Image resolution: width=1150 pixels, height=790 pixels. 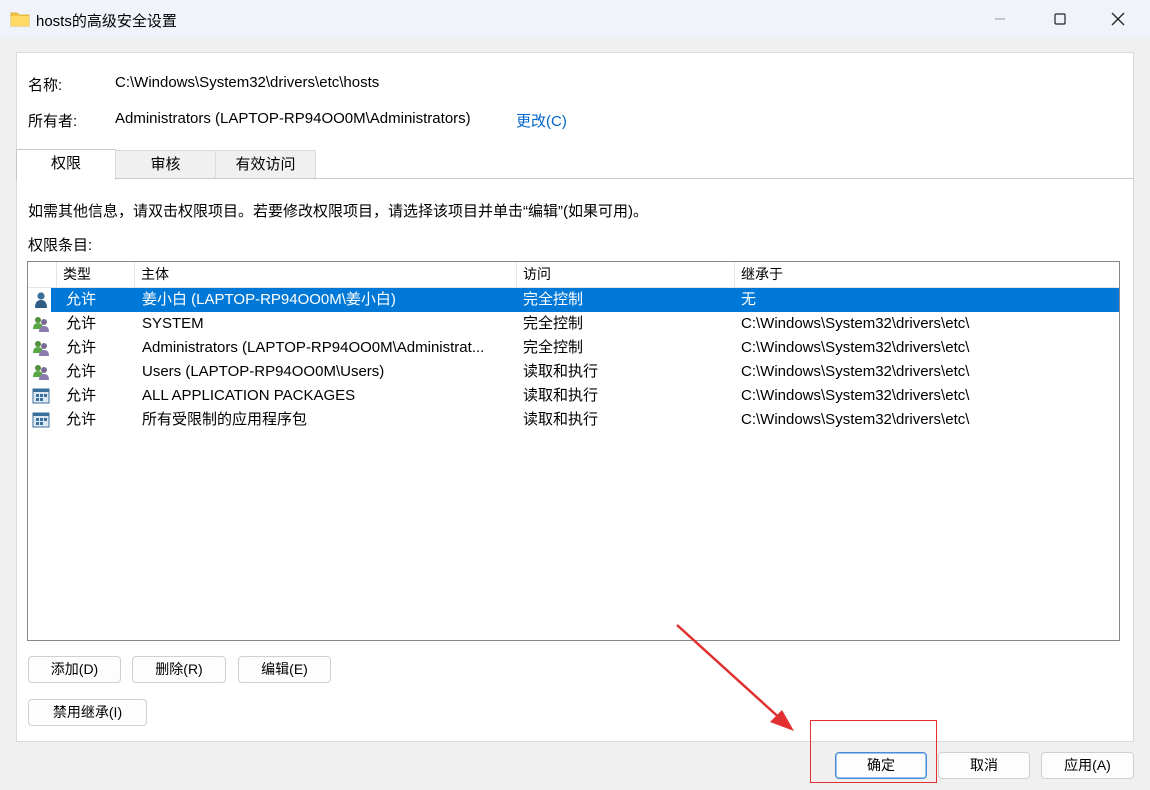 I want to click on tab-divider, so click(x=575, y=178).